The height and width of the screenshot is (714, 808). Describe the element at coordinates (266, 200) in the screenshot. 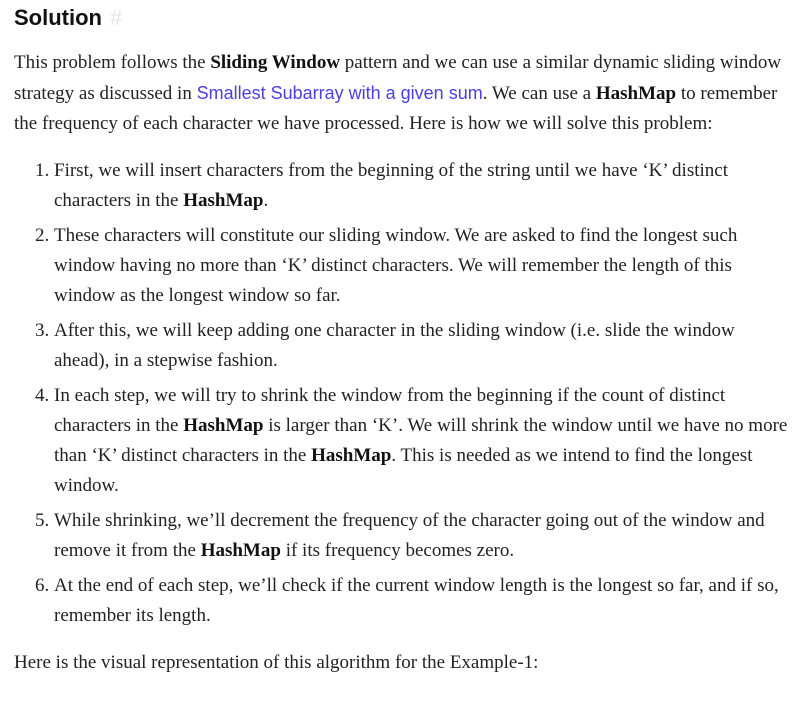

I see `step-text: .` at that location.